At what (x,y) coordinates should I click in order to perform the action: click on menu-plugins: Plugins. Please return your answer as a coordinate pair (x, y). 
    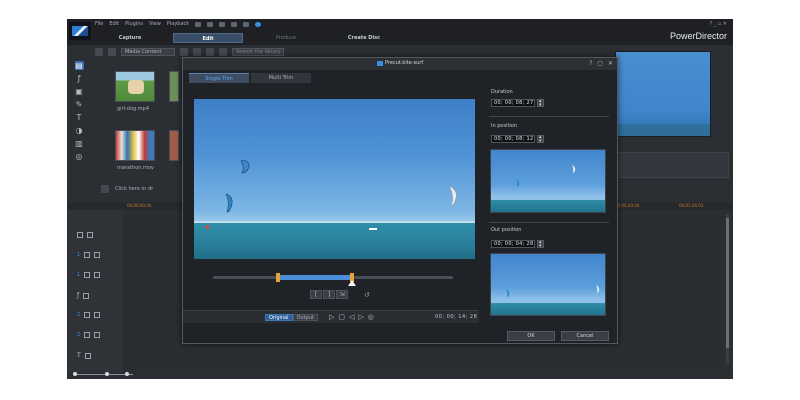
    Looking at the image, I should click on (134, 24).